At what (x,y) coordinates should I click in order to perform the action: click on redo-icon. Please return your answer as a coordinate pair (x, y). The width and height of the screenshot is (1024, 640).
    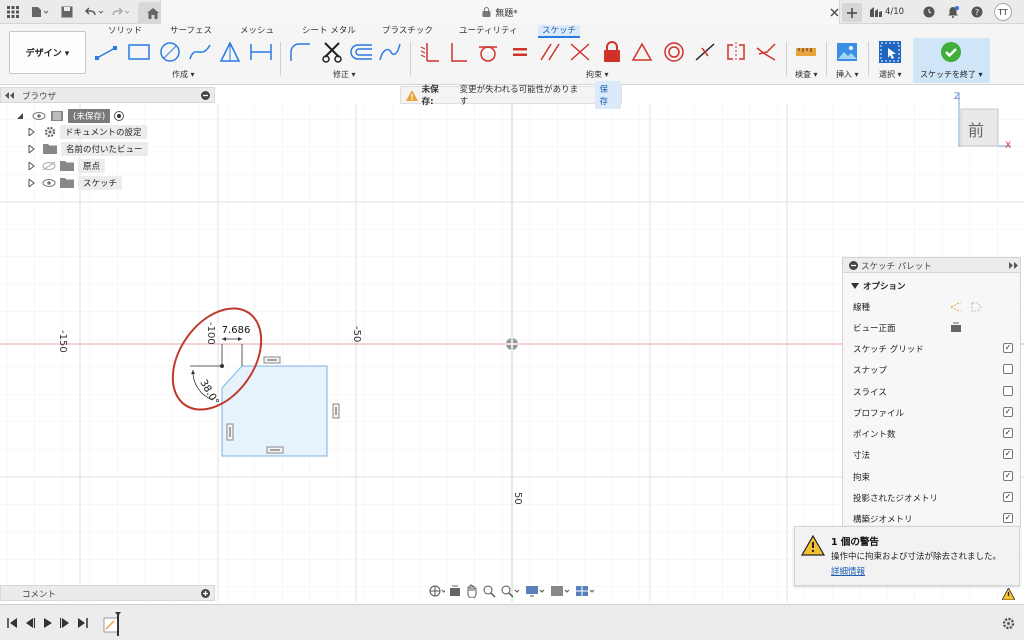
    Looking at the image, I should click on (121, 12).